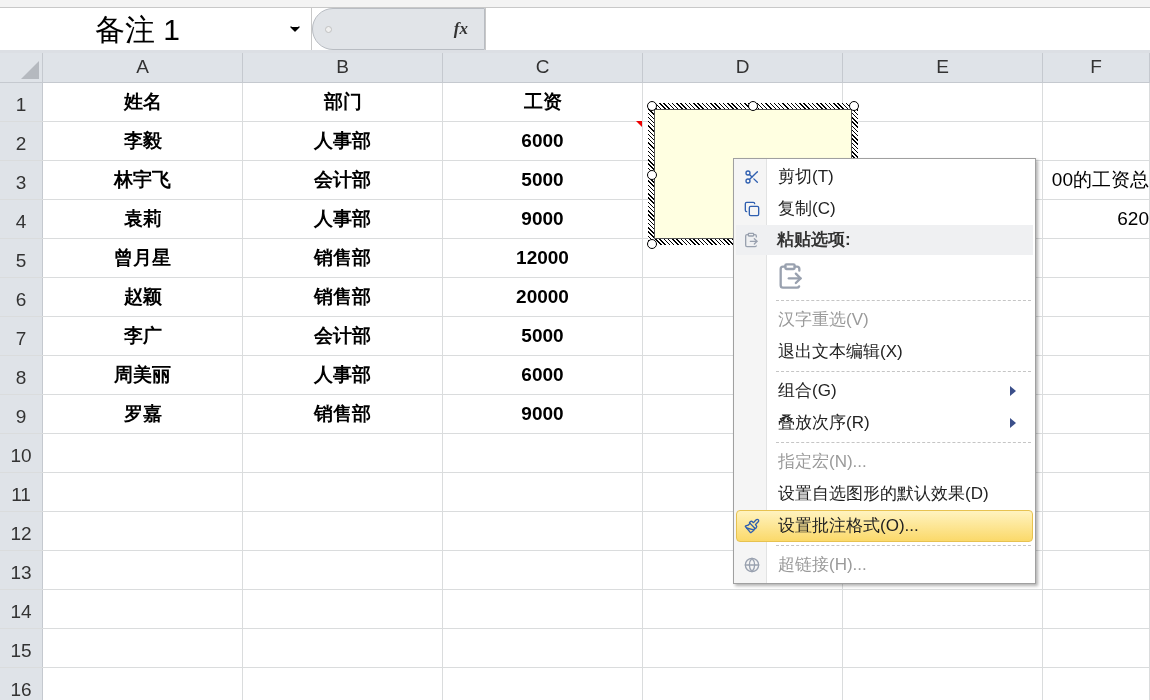 The width and height of the screenshot is (1150, 700). Describe the element at coordinates (342, 101) in the screenshot. I see `table-cell-text: 部门` at that location.